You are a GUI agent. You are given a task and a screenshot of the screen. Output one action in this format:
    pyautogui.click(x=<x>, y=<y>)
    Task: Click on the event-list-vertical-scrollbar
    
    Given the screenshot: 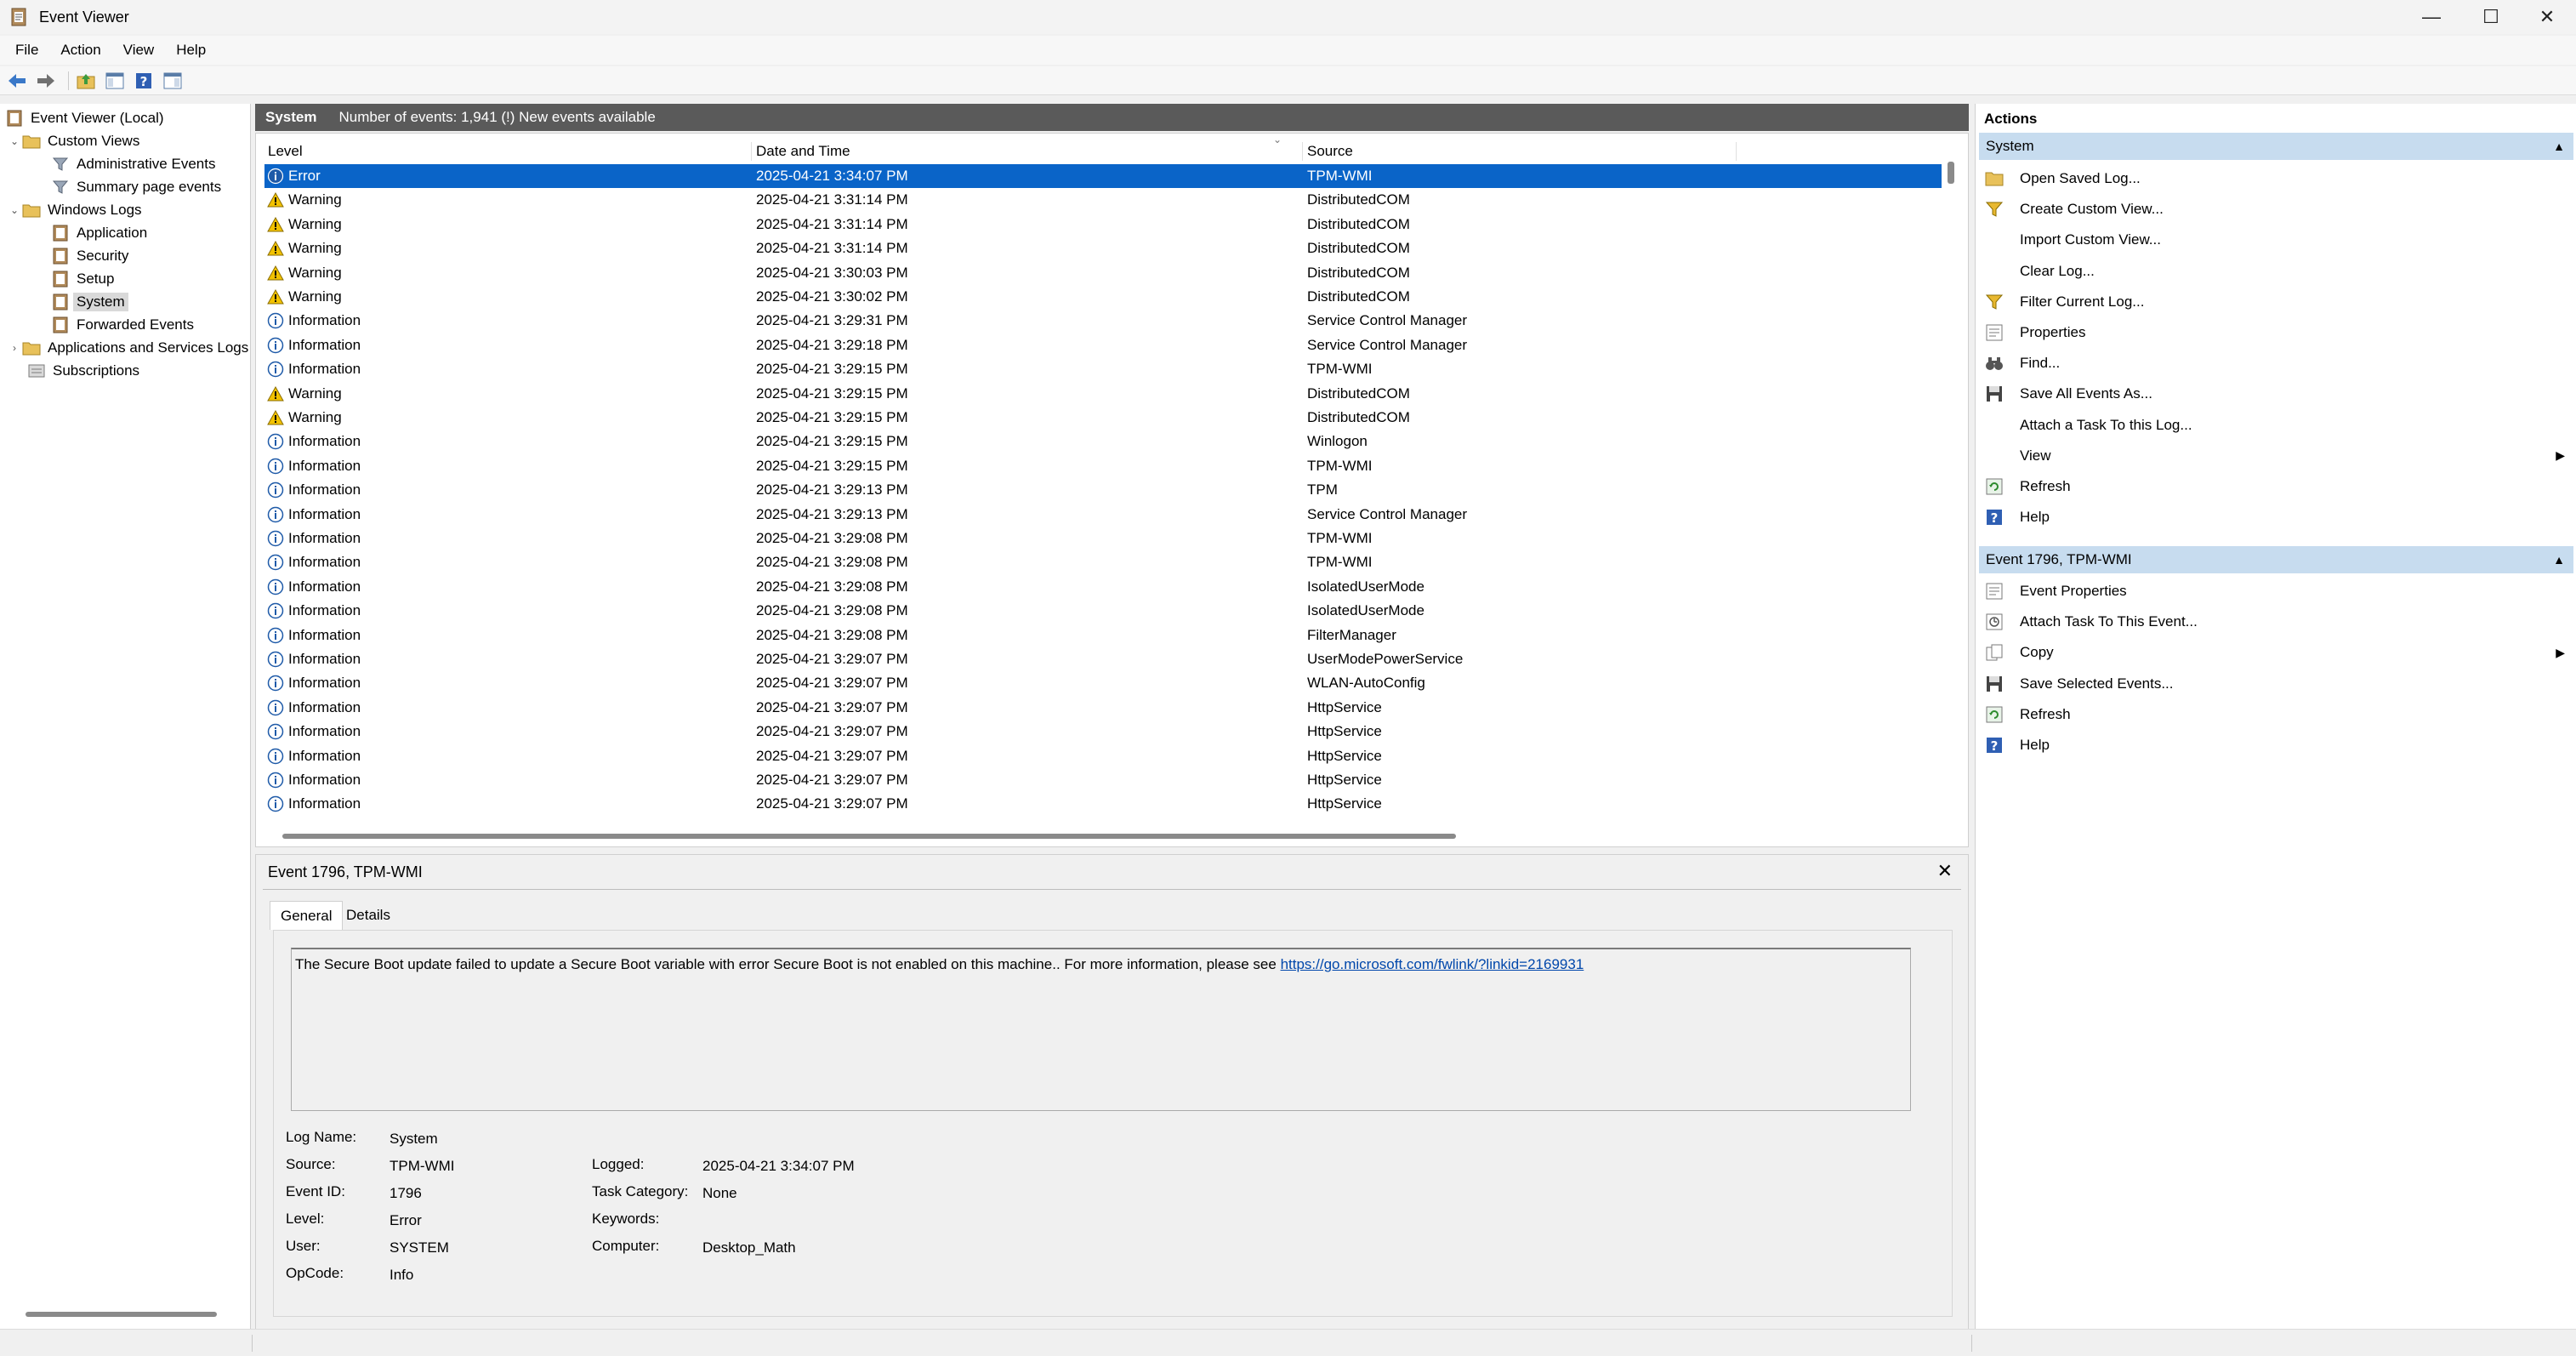 What is the action you would take?
    pyautogui.click(x=1951, y=173)
    